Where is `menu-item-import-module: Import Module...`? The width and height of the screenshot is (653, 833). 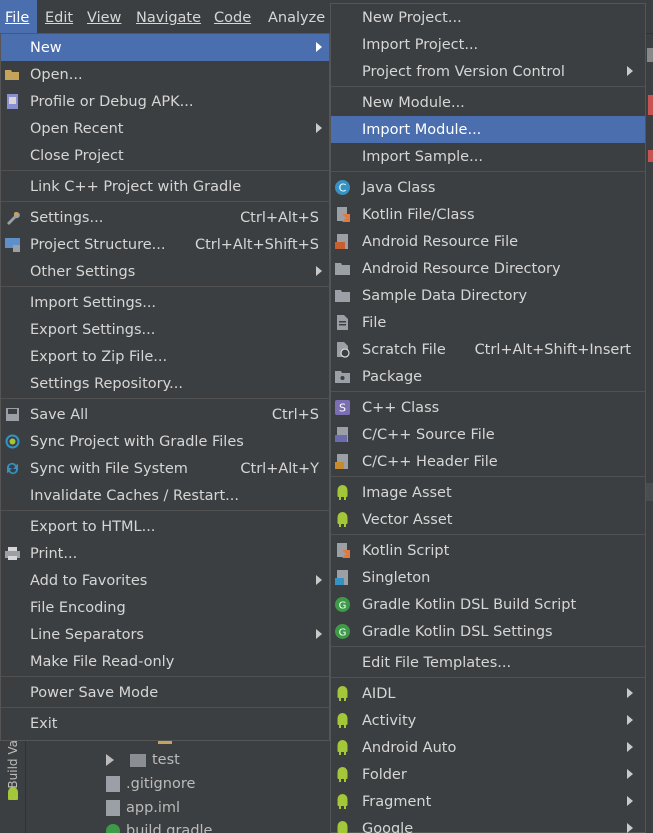 menu-item-import-module: Import Module... is located at coordinates (488, 129).